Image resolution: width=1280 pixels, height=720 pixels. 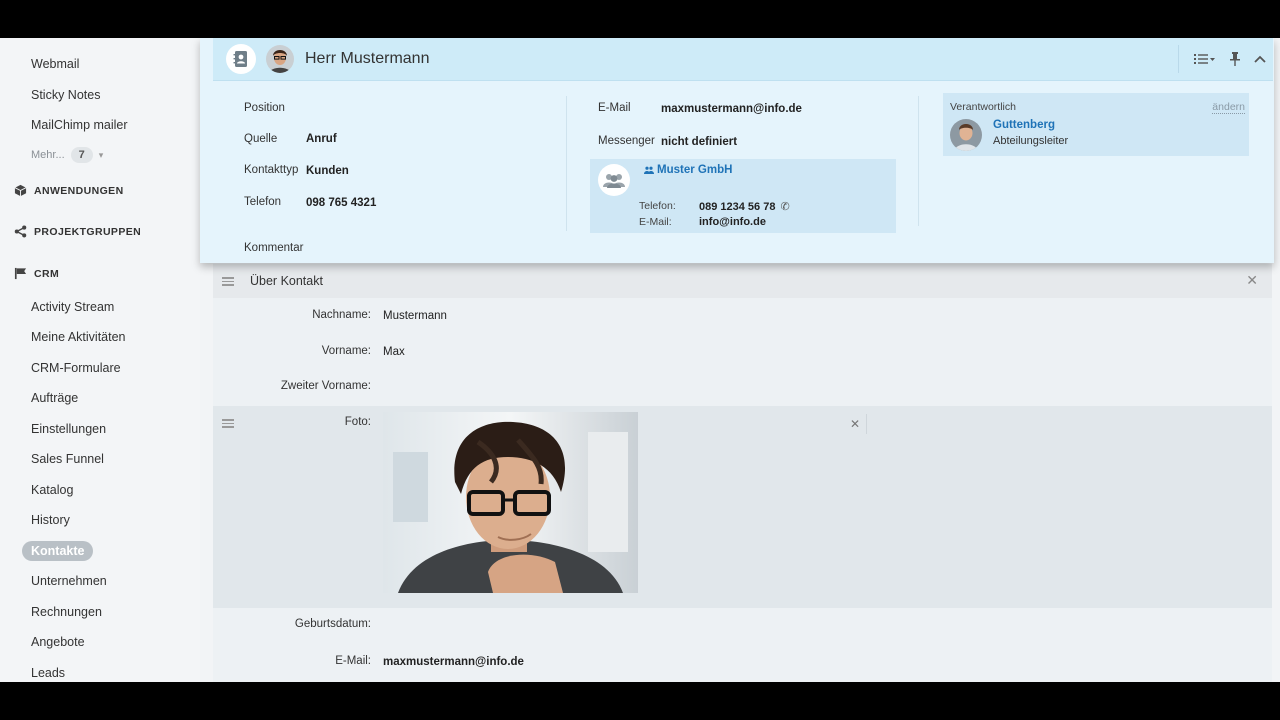 I want to click on sidebar-more: Mehr... 7 ▾, so click(x=67, y=155).